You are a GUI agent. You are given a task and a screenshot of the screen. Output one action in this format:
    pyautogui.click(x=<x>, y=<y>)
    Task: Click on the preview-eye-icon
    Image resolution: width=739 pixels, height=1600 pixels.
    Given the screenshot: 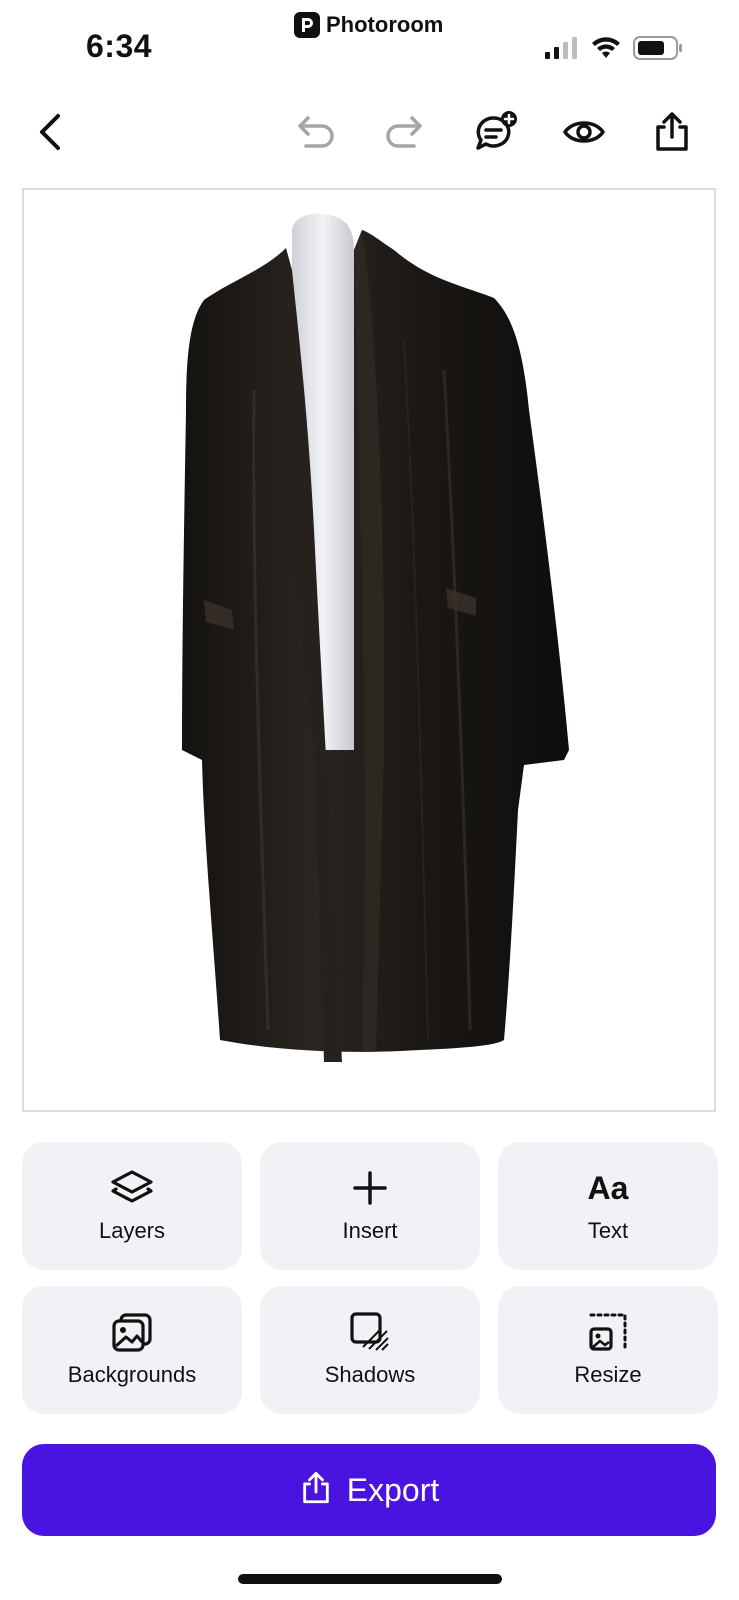 What is the action you would take?
    pyautogui.click(x=584, y=132)
    